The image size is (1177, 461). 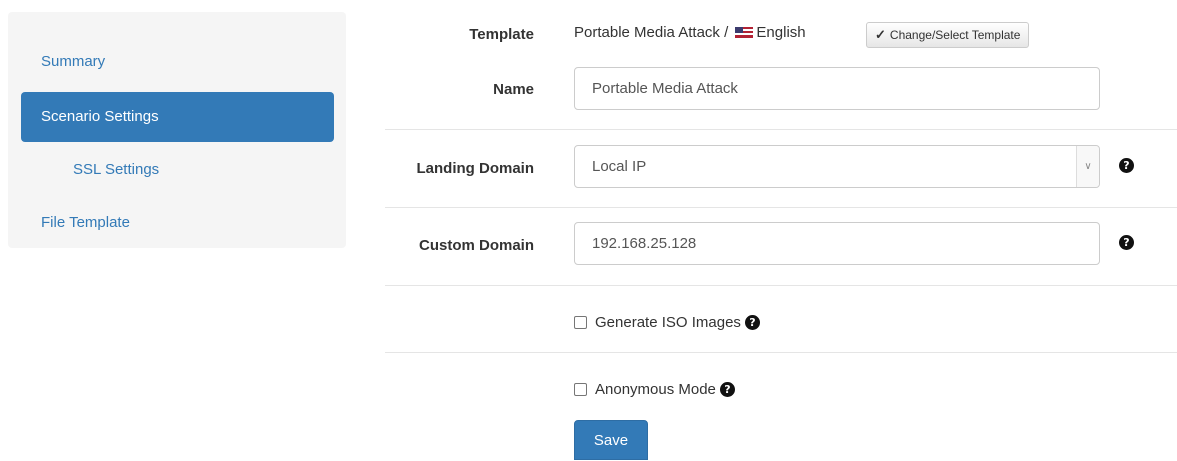 I want to click on template-value: Portable Media Attack / English, so click(x=690, y=32).